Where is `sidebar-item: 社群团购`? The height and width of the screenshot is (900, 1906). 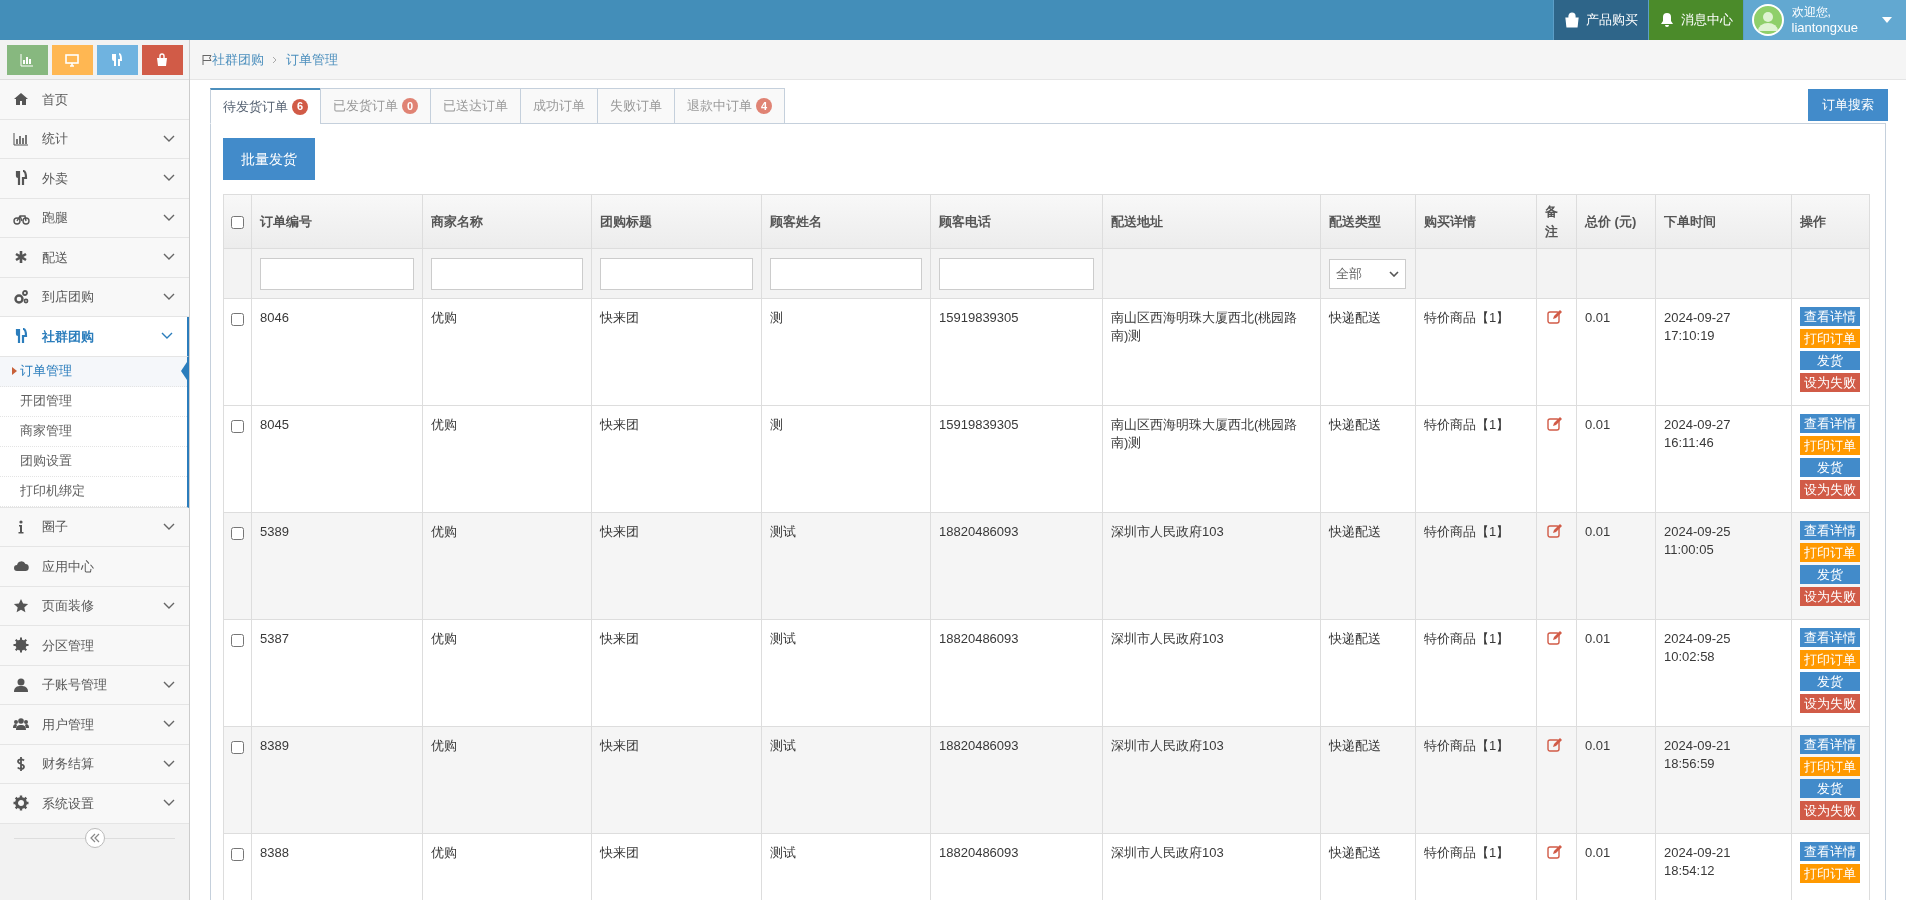 sidebar-item: 社群团购 is located at coordinates (94, 337).